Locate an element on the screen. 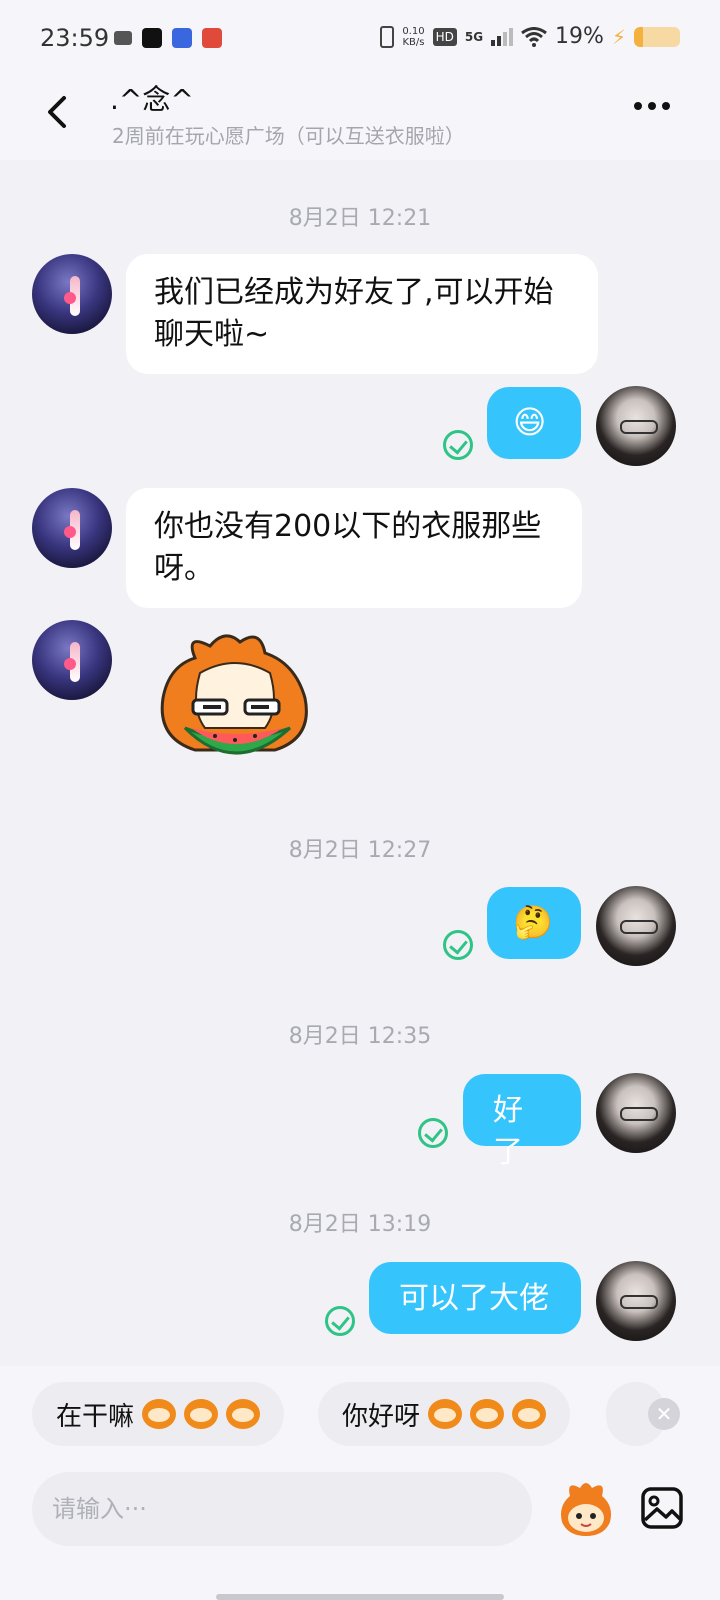  more-options-icon is located at coordinates (652, 106).